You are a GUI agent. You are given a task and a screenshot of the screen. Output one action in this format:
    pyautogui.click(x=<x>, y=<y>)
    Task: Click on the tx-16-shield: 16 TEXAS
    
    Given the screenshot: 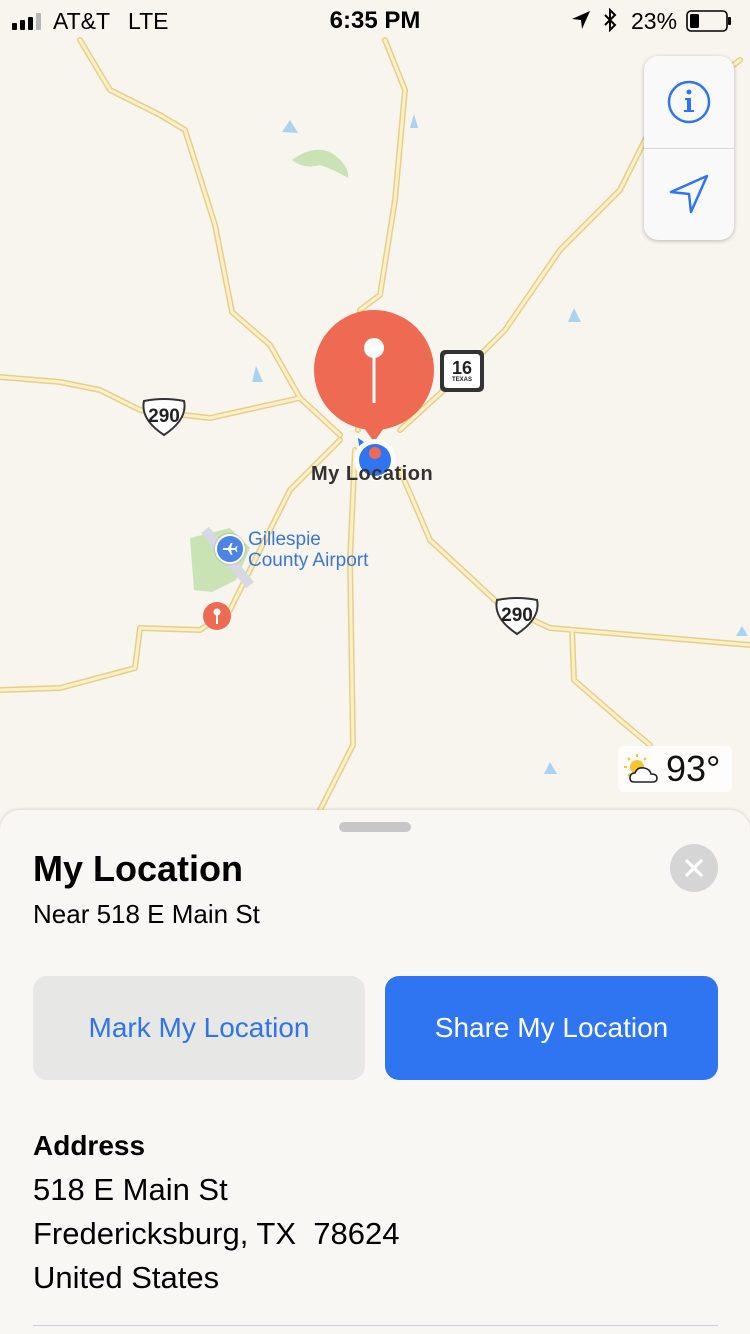 What is the action you would take?
    pyautogui.click(x=462, y=371)
    